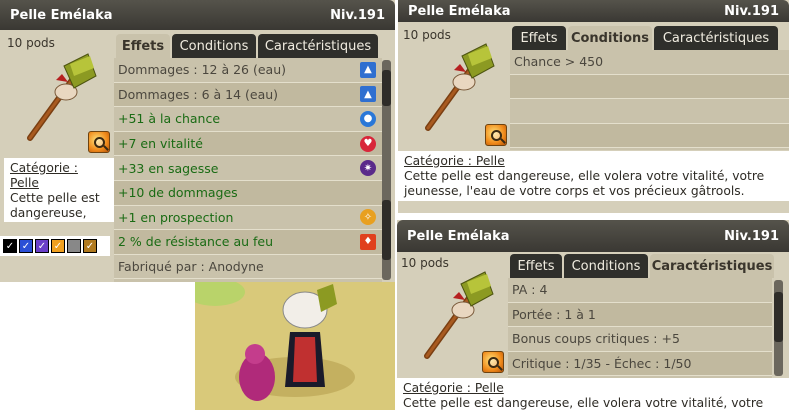 The height and width of the screenshot is (410, 789). I want to click on characteristic-row: Bonus coups critiques : +5, so click(640, 339).